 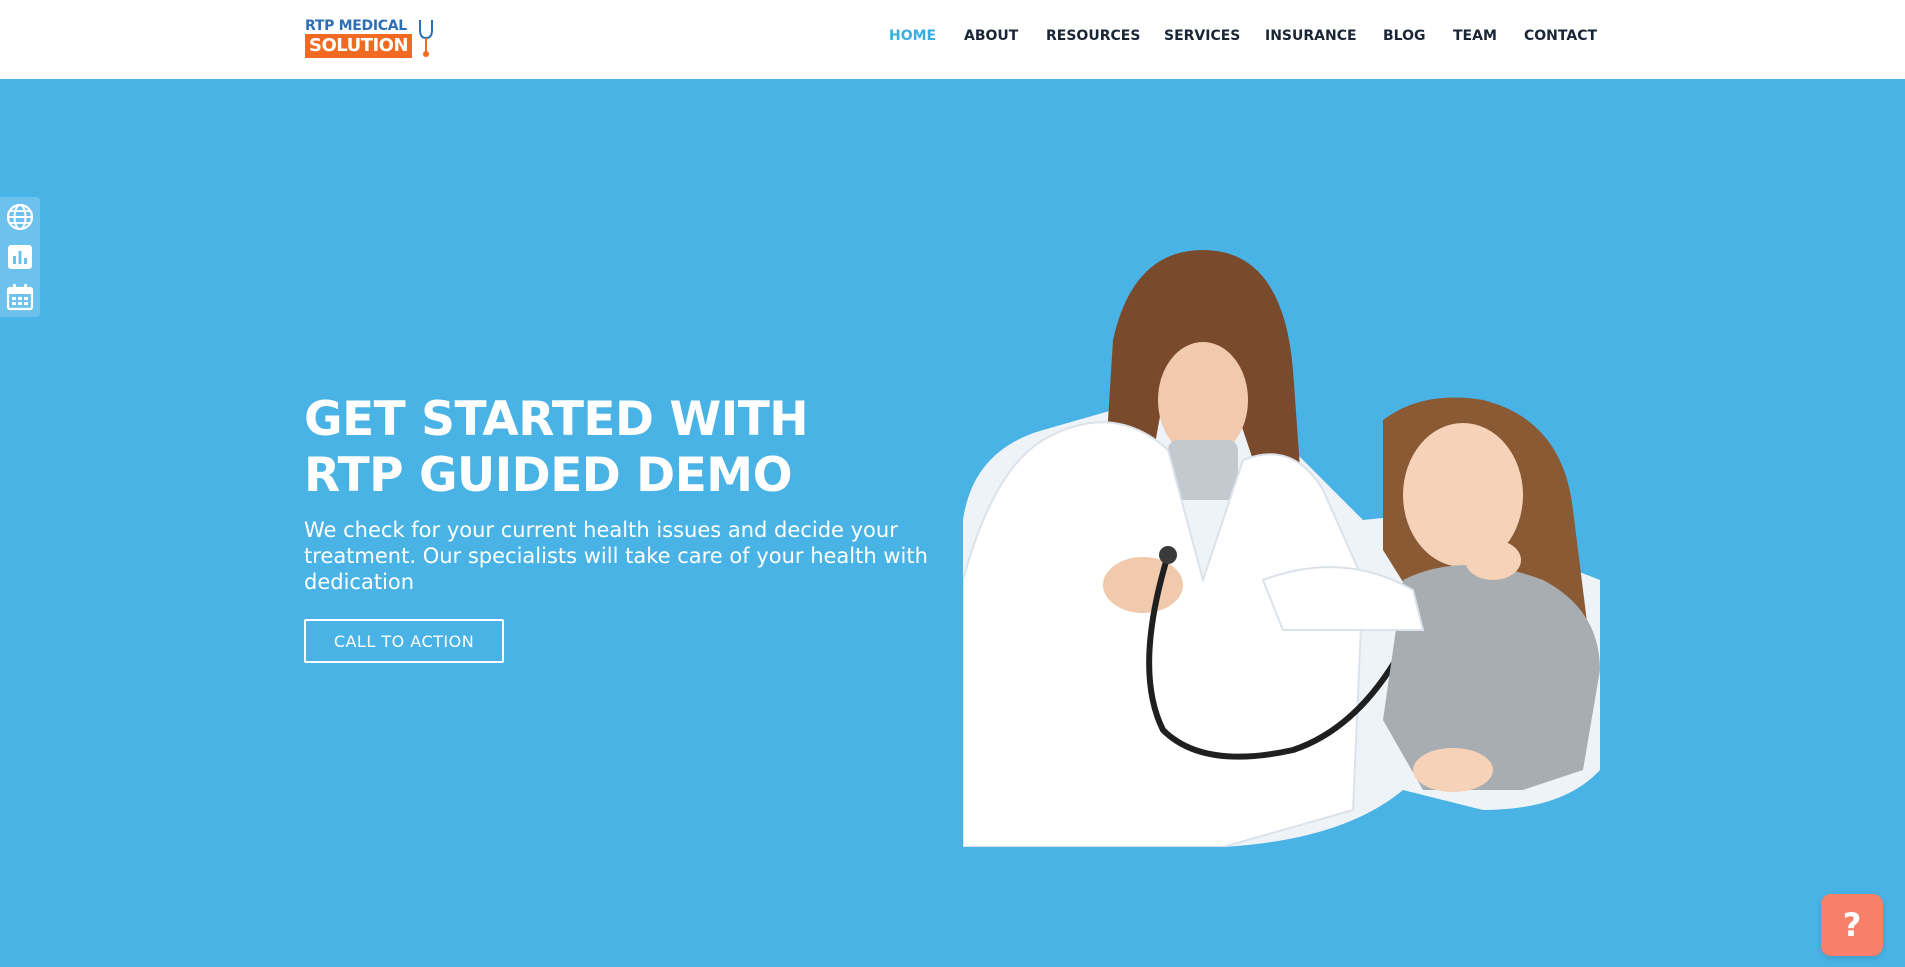 I want to click on logo-text-bottom: SOLUTION, so click(x=359, y=46).